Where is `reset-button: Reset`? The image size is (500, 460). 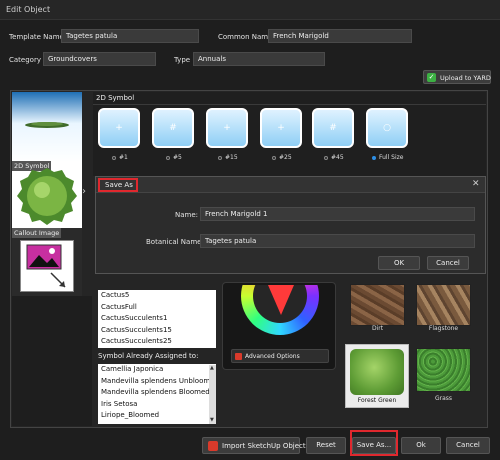 reset-button: Reset is located at coordinates (326, 445).